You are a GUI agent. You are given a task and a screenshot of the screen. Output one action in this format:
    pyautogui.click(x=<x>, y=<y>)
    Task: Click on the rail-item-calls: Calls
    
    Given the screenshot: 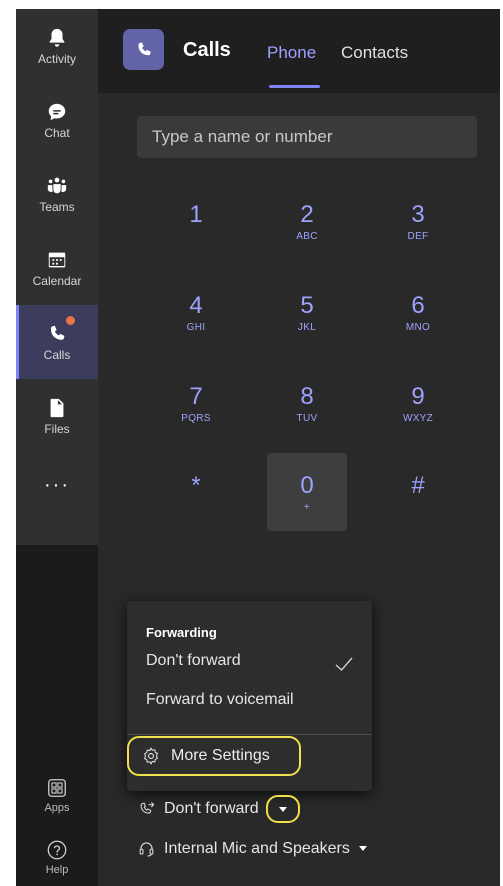 What is the action you would take?
    pyautogui.click(x=57, y=342)
    